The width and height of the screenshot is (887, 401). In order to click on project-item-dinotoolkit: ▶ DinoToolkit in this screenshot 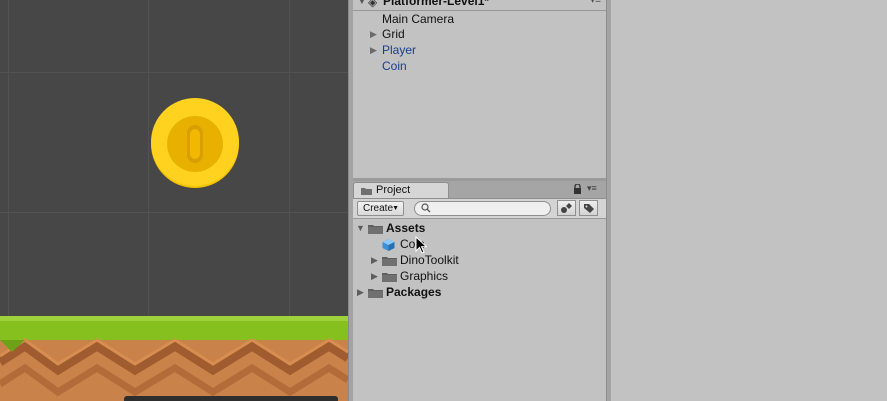, I will do `click(479, 260)`.